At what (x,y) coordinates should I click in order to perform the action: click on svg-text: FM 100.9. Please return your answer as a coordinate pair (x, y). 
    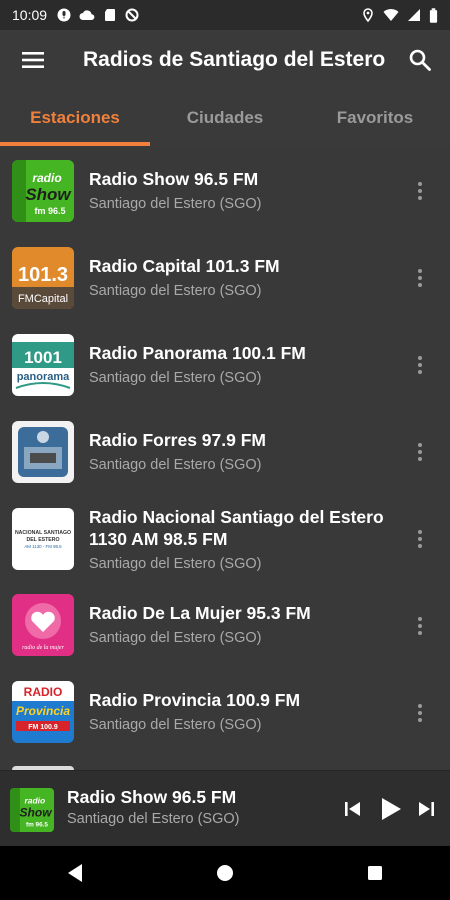
    Looking at the image, I should click on (43, 727).